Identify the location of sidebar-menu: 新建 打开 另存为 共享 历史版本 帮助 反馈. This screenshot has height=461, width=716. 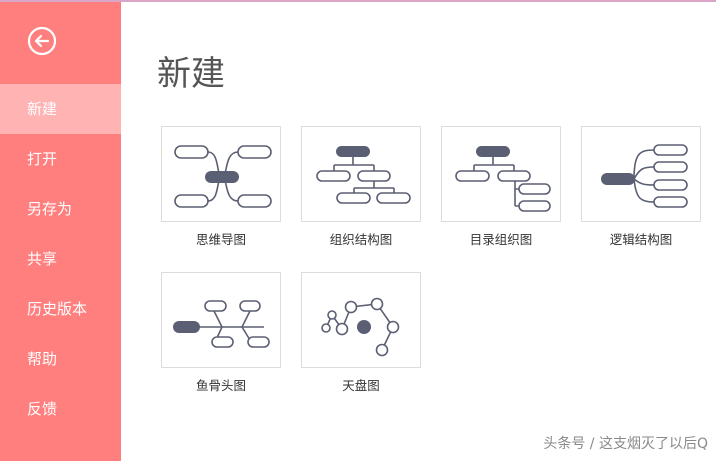
(60, 259).